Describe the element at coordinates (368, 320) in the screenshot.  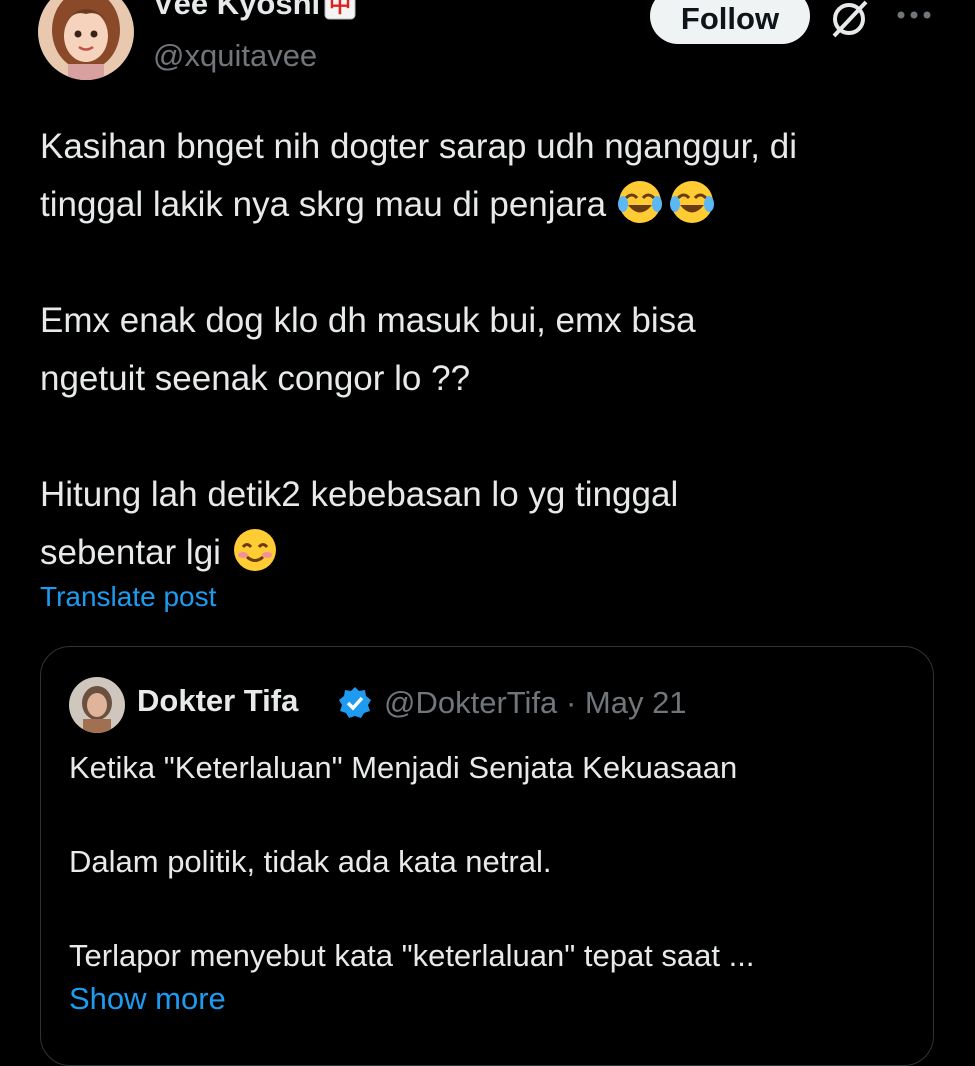
I see `post-line: Emx enak dog klo dh masuk bui, emx bisa` at that location.